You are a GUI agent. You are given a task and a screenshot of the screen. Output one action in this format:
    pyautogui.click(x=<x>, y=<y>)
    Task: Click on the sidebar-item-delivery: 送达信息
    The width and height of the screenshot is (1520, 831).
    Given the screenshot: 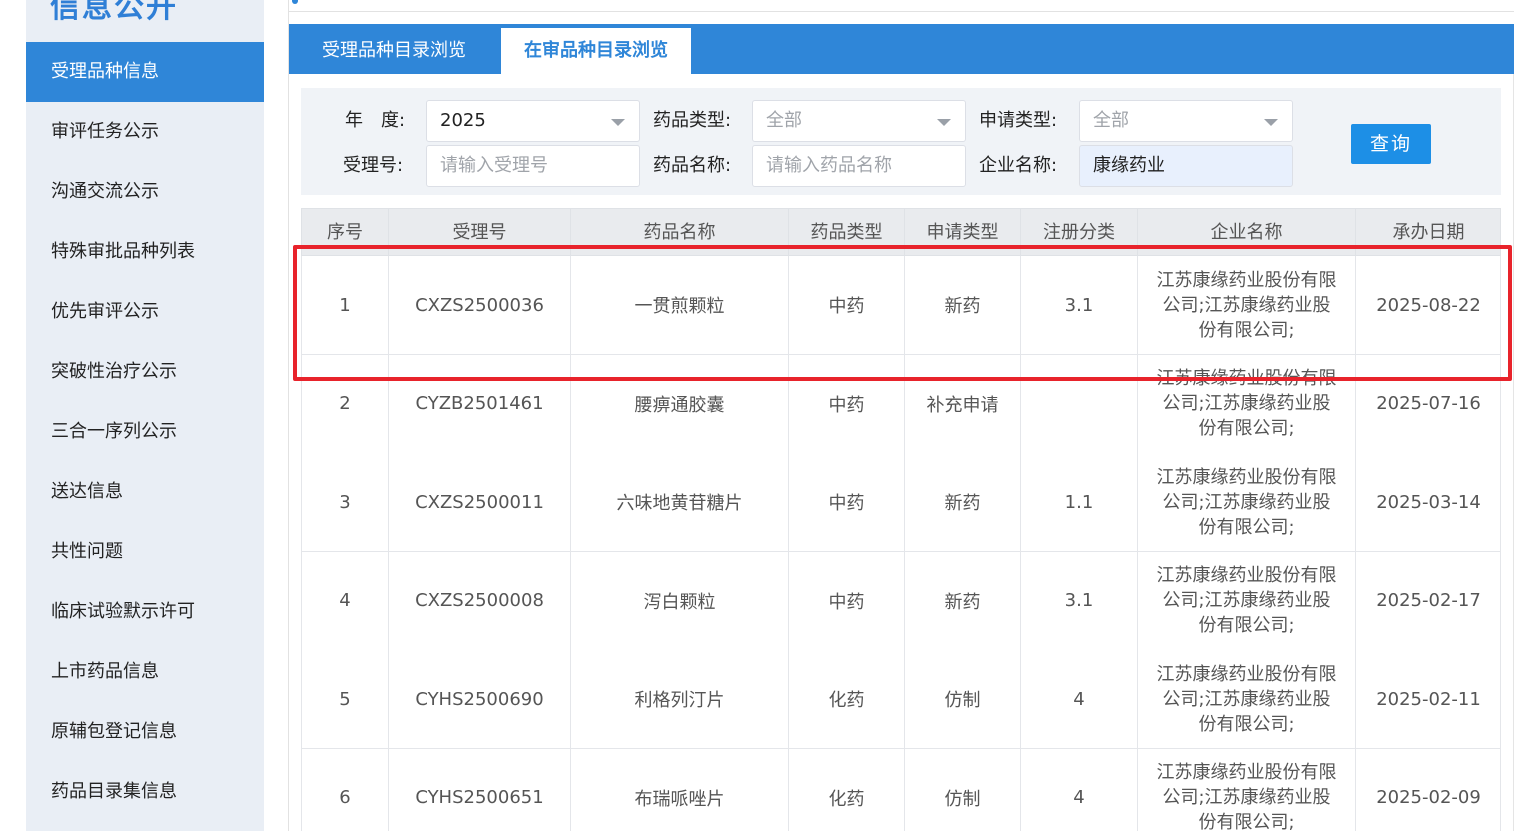 What is the action you would take?
    pyautogui.click(x=145, y=492)
    